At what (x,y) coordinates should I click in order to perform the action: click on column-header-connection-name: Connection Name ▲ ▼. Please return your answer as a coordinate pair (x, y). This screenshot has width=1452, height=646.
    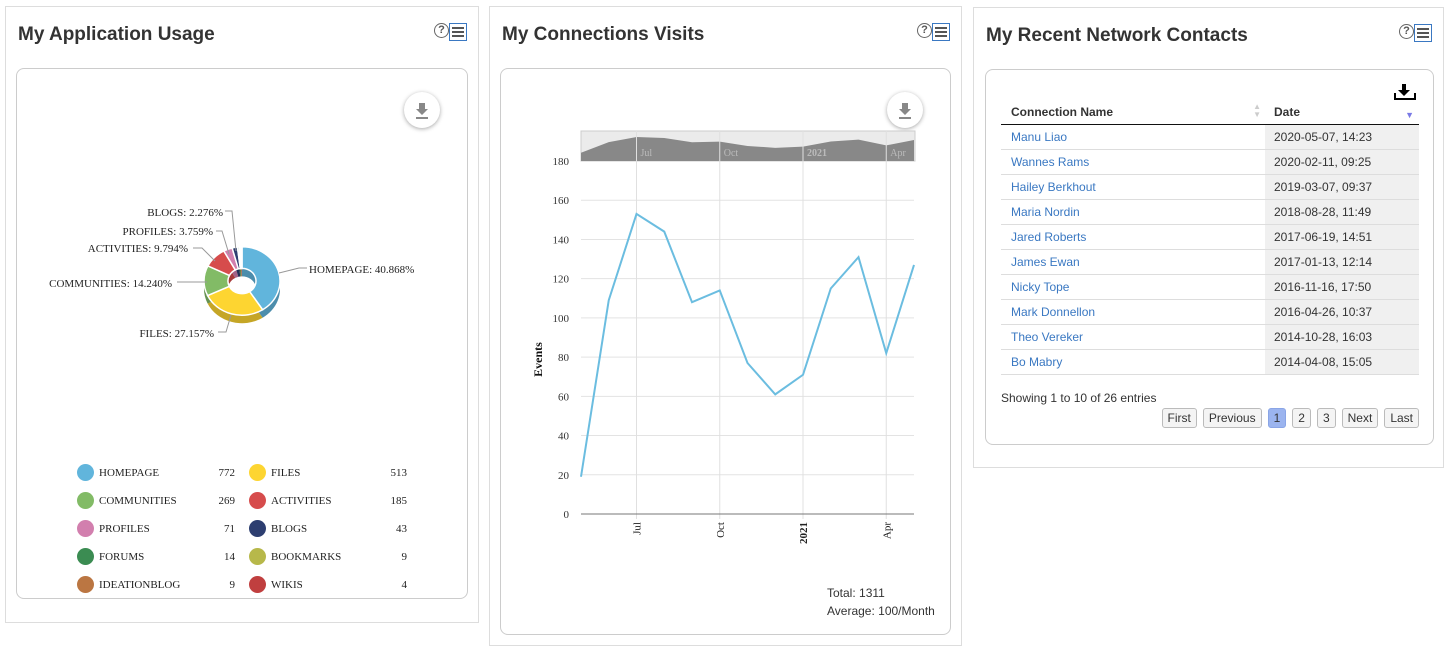
    Looking at the image, I should click on (1133, 112).